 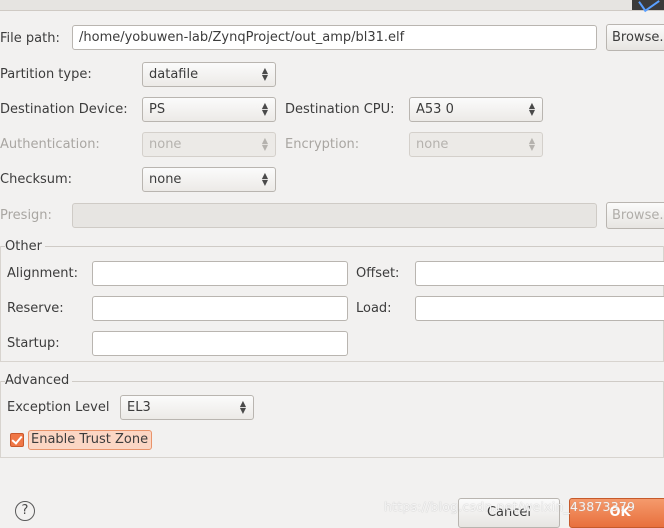 I want to click on exception-level-select: EL3 ▲ ▼, so click(x=187, y=407).